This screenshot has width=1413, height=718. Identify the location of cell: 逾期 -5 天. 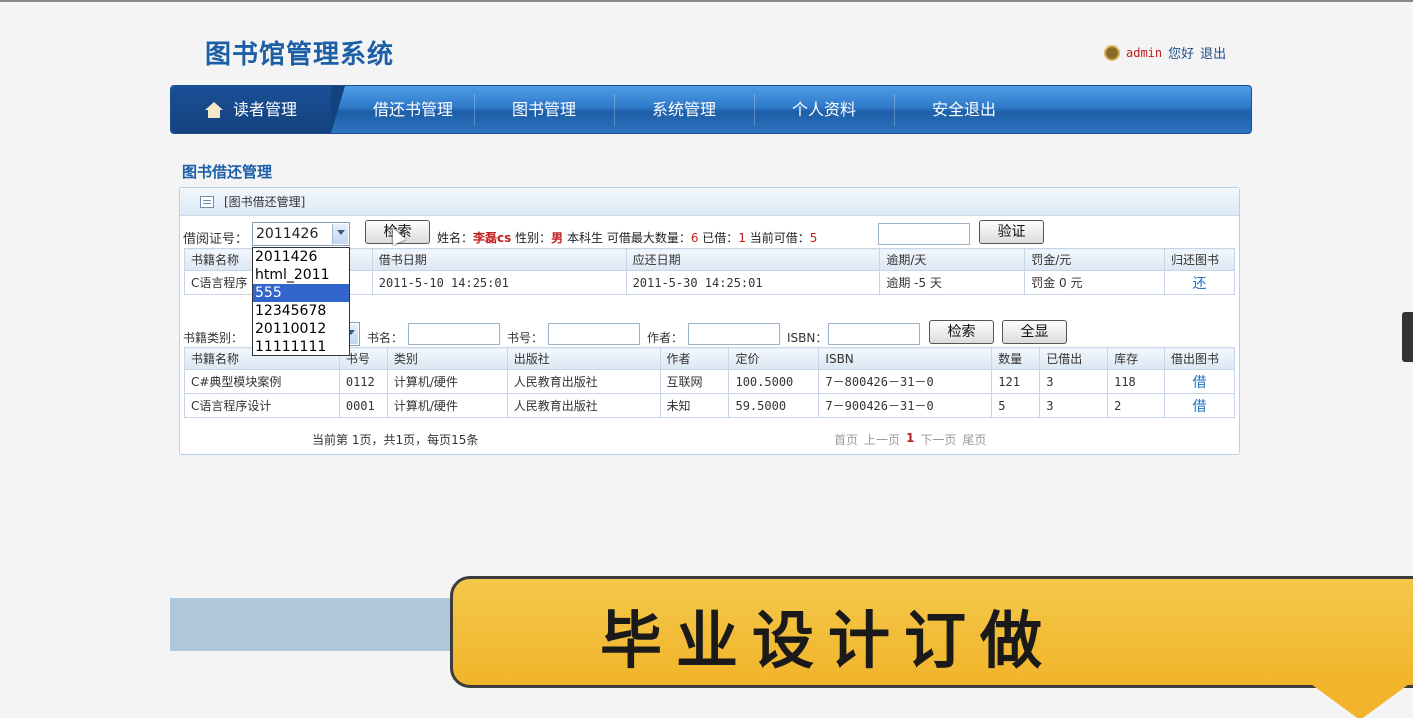
(952, 282).